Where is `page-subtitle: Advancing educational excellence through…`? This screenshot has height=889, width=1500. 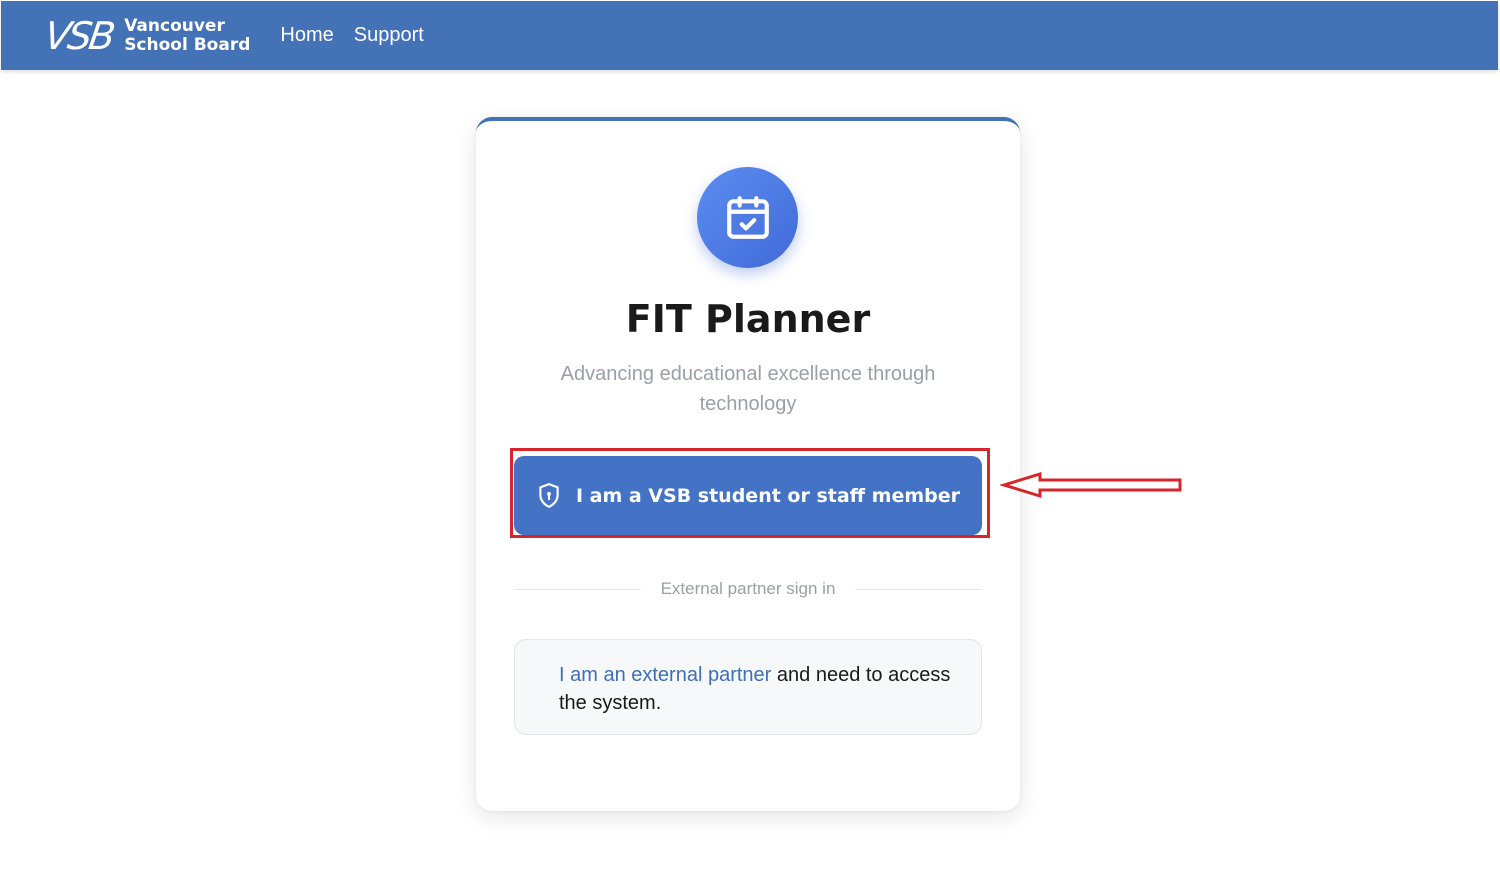 page-subtitle: Advancing educational excellence through… is located at coordinates (748, 389).